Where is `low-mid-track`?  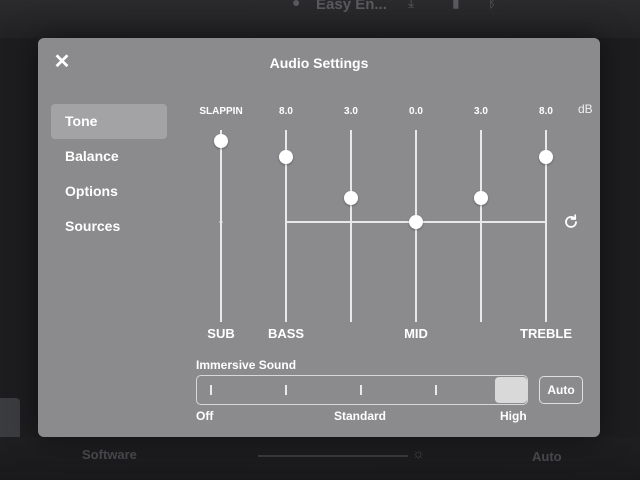
low-mid-track is located at coordinates (351, 226).